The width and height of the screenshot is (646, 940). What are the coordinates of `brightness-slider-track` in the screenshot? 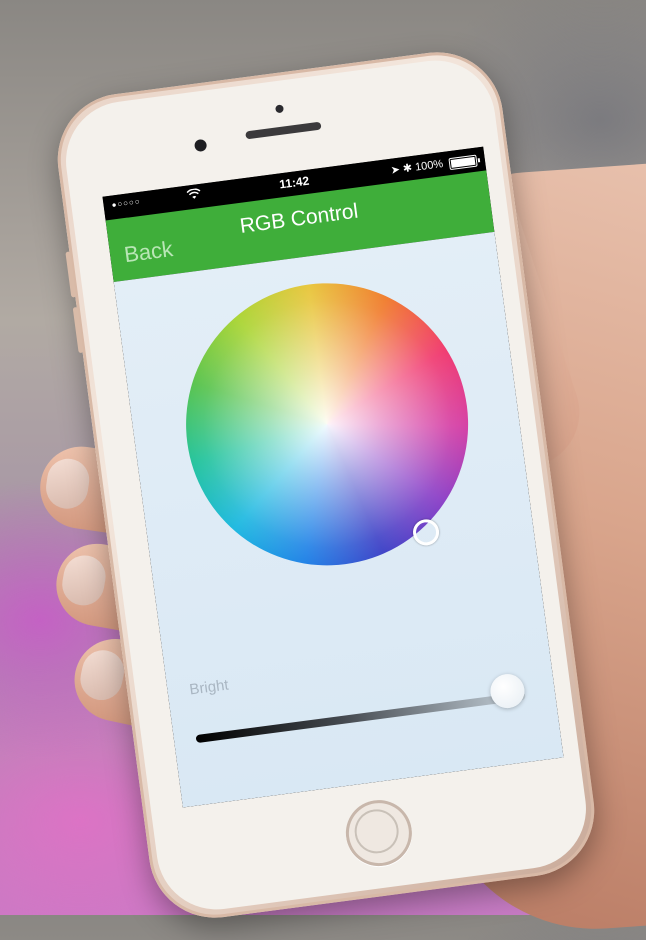 It's located at (360, 717).